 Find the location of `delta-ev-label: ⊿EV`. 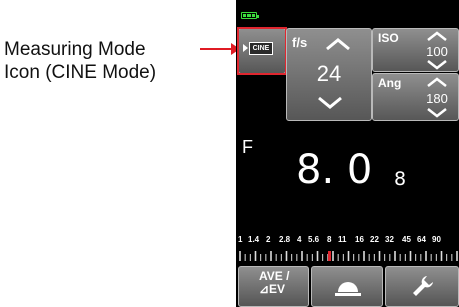

delta-ev-label: ⊿EV is located at coordinates (272, 289).